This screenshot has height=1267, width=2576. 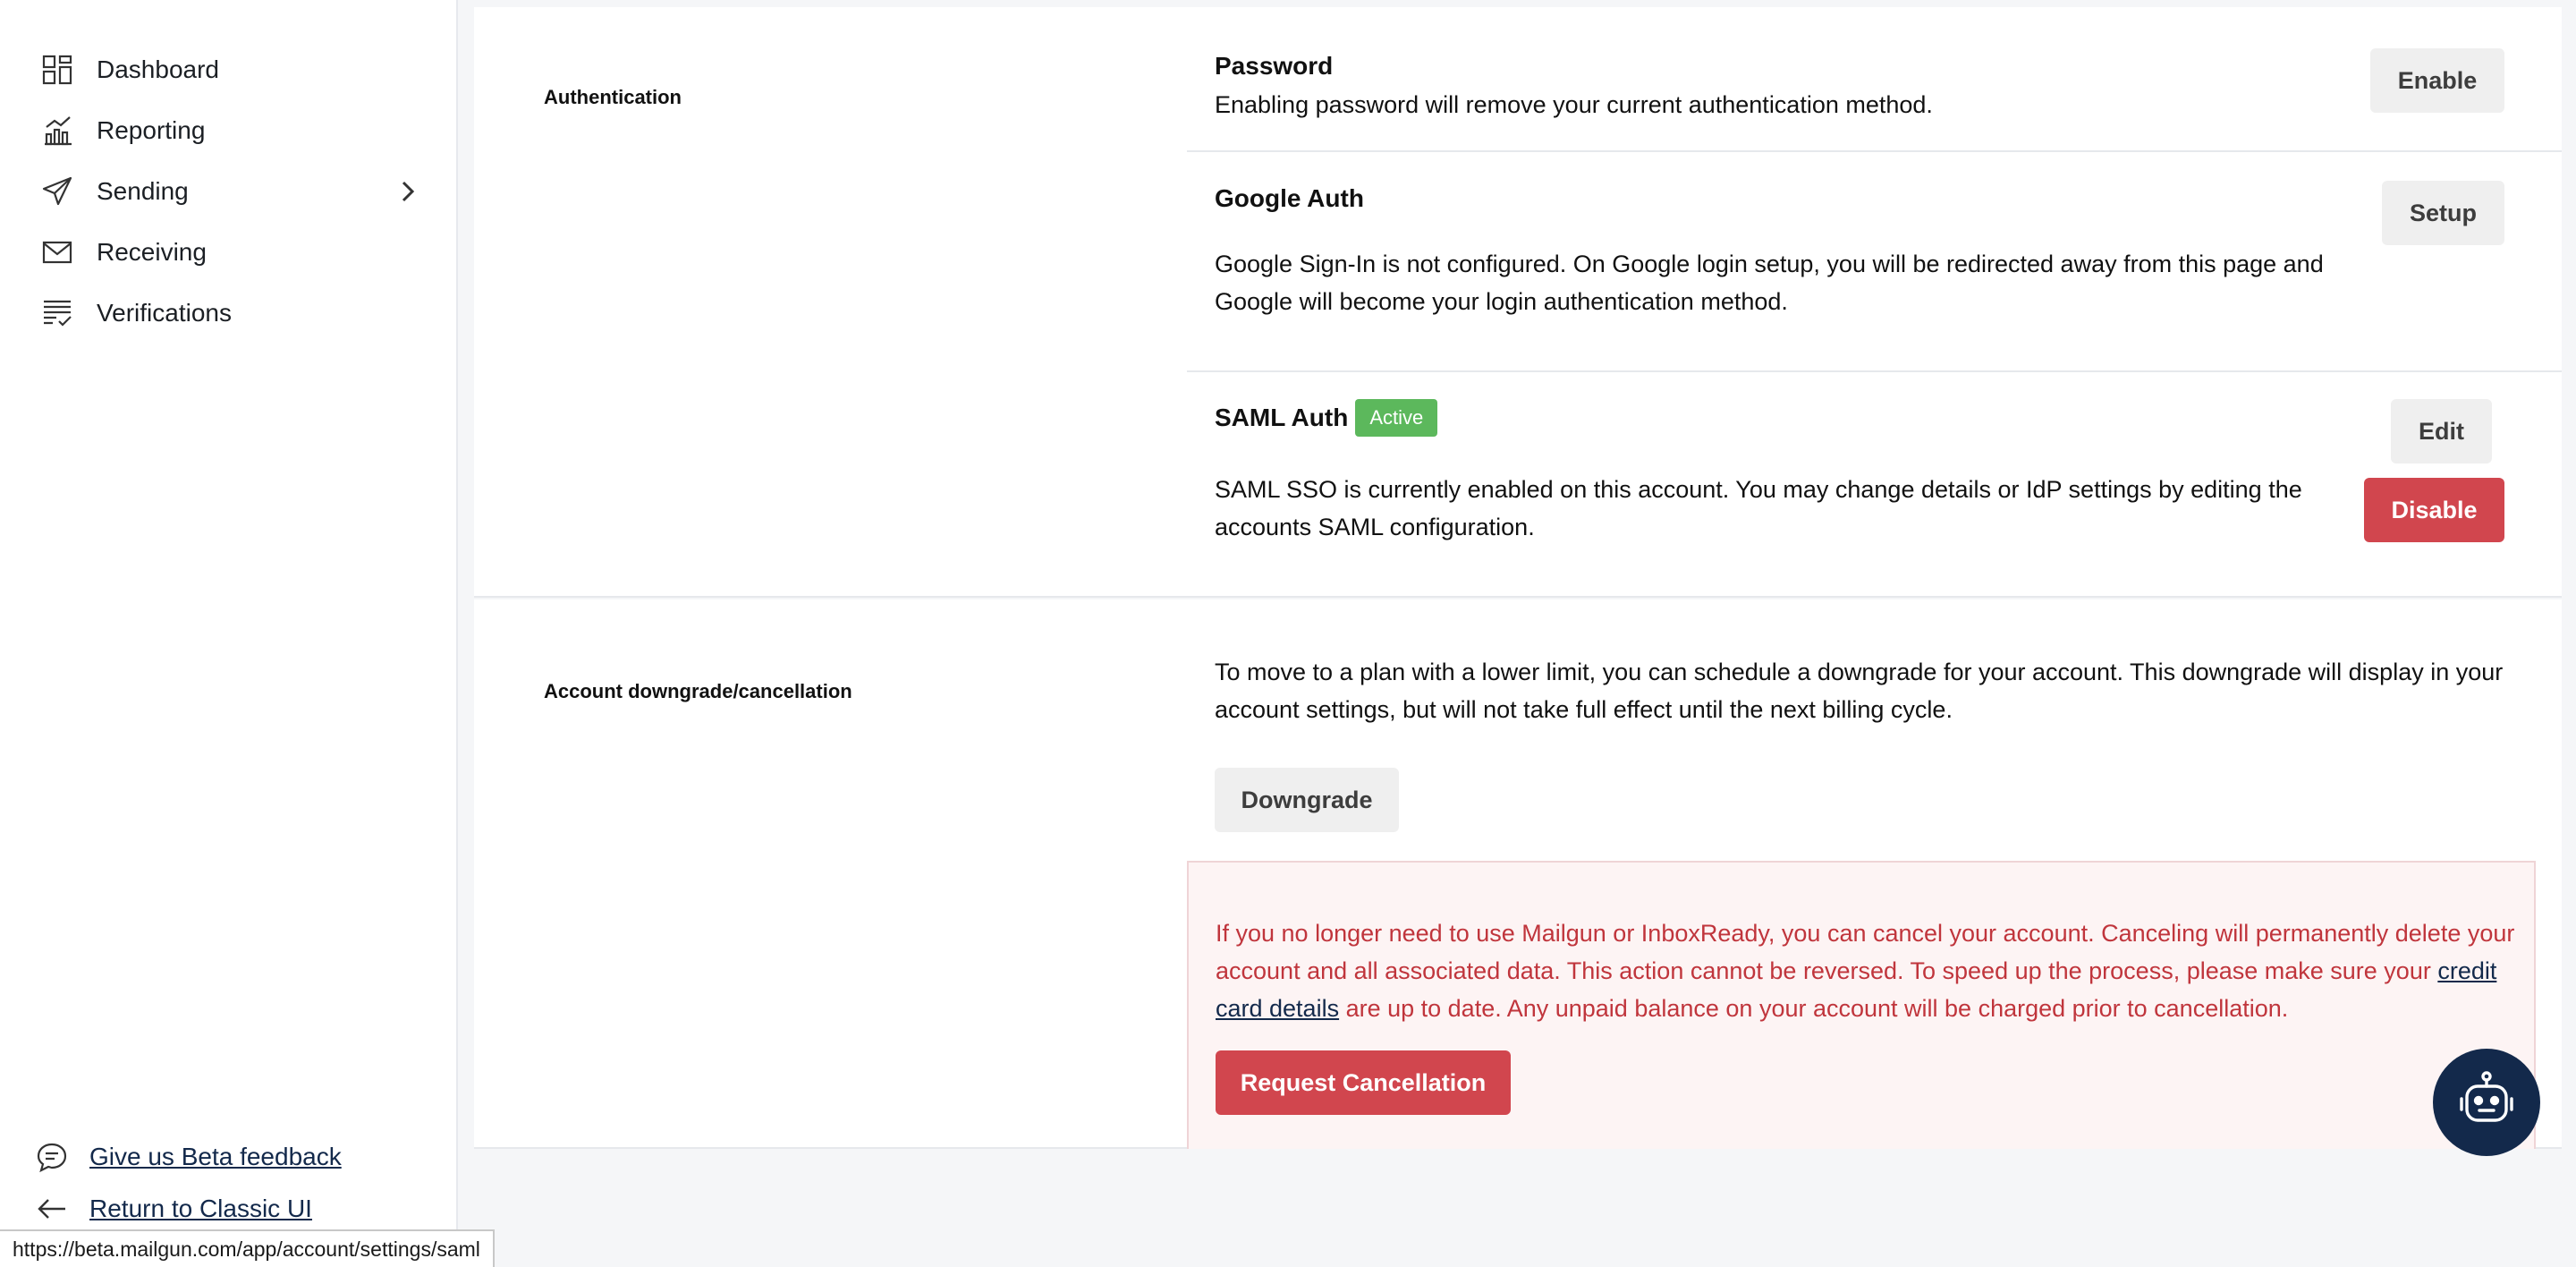 What do you see at coordinates (1363, 1082) in the screenshot?
I see `request-cancellation-button: Request Cancellation` at bounding box center [1363, 1082].